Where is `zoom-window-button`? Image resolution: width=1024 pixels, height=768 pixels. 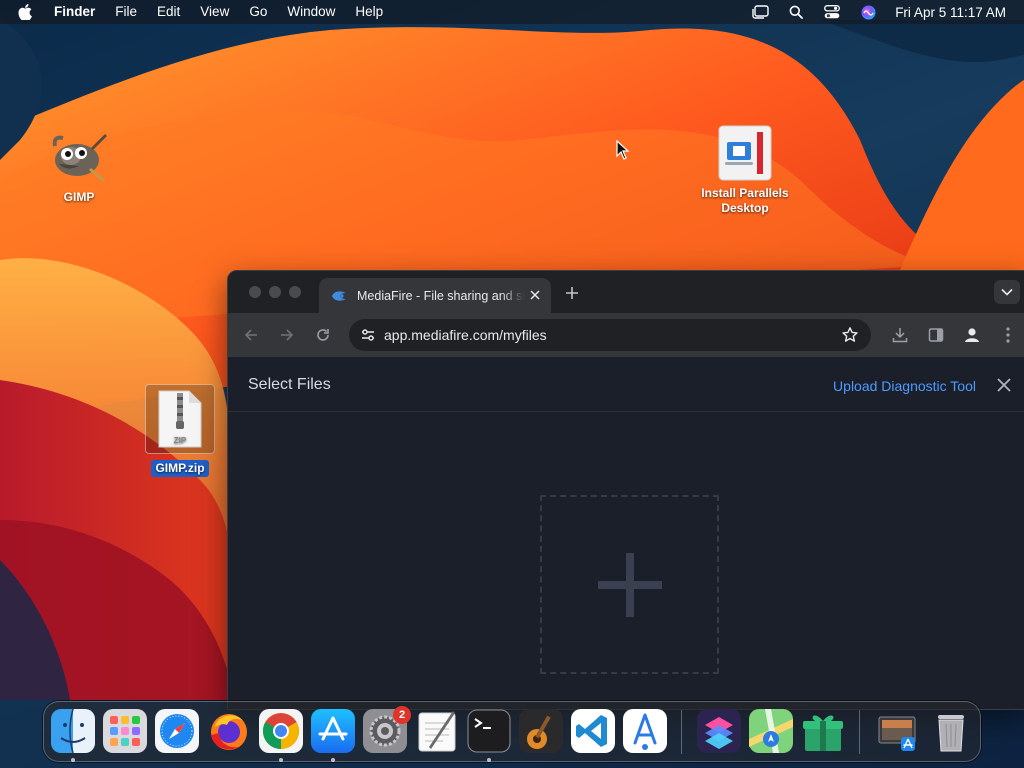
zoom-window-button is located at coordinates (295, 292).